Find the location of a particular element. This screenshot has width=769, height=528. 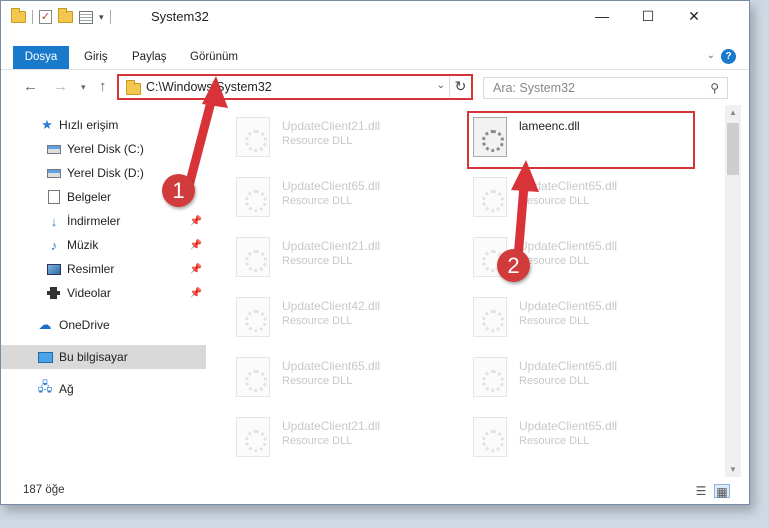

address-bar: C:\Windows\System32 ⌄ ↻ is located at coordinates (295, 87).